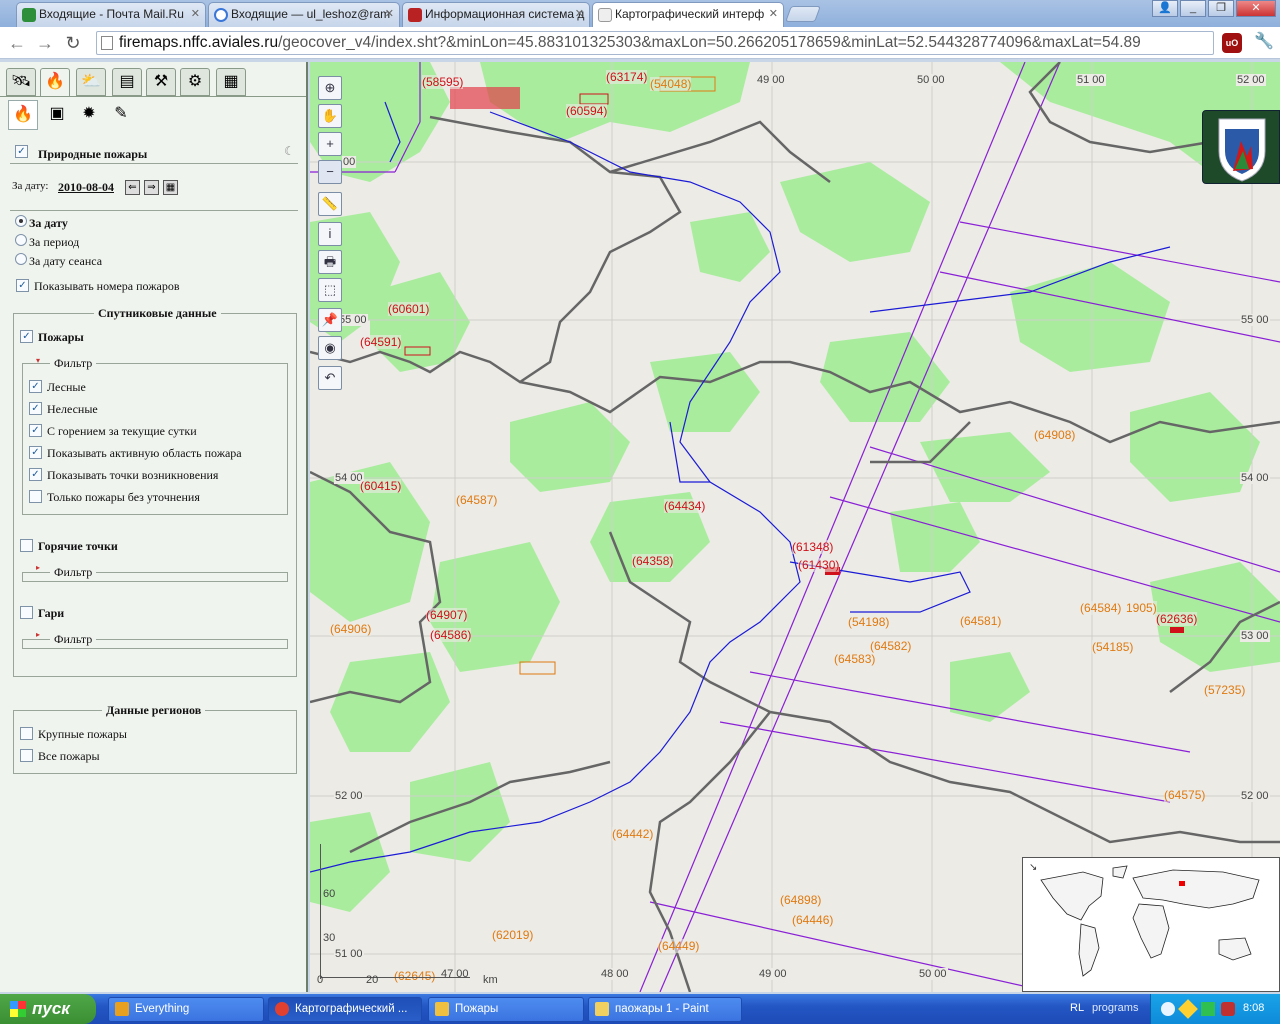 The width and height of the screenshot is (1280, 1024). What do you see at coordinates (289, 151) in the screenshot?
I see `info-icon: ☾` at bounding box center [289, 151].